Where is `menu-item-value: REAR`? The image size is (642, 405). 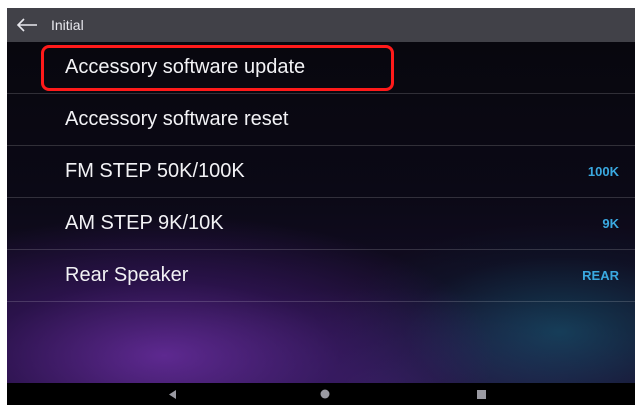 menu-item-value: REAR is located at coordinates (600, 275).